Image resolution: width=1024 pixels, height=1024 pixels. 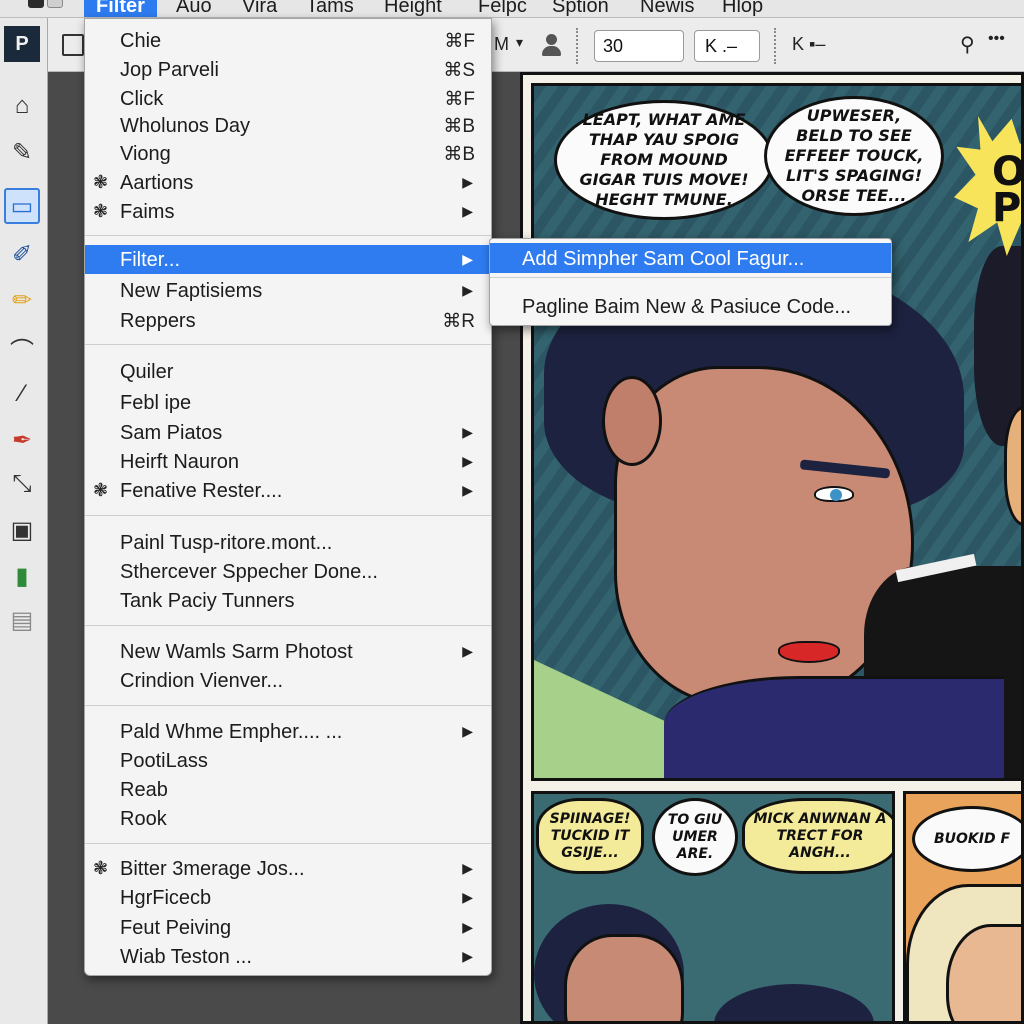 What do you see at coordinates (169, 70) in the screenshot?
I see `menu-item-label: Jop Parveli` at bounding box center [169, 70].